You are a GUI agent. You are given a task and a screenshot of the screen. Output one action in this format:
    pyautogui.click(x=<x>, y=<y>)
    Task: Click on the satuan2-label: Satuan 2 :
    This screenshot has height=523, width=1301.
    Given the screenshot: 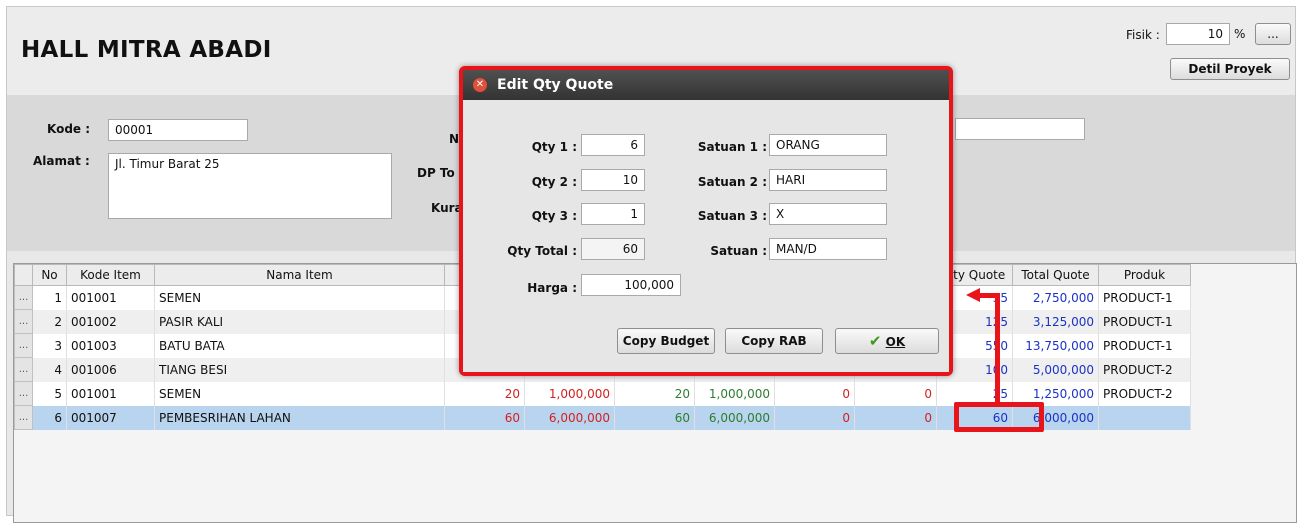 What is the action you would take?
    pyautogui.click(x=732, y=182)
    